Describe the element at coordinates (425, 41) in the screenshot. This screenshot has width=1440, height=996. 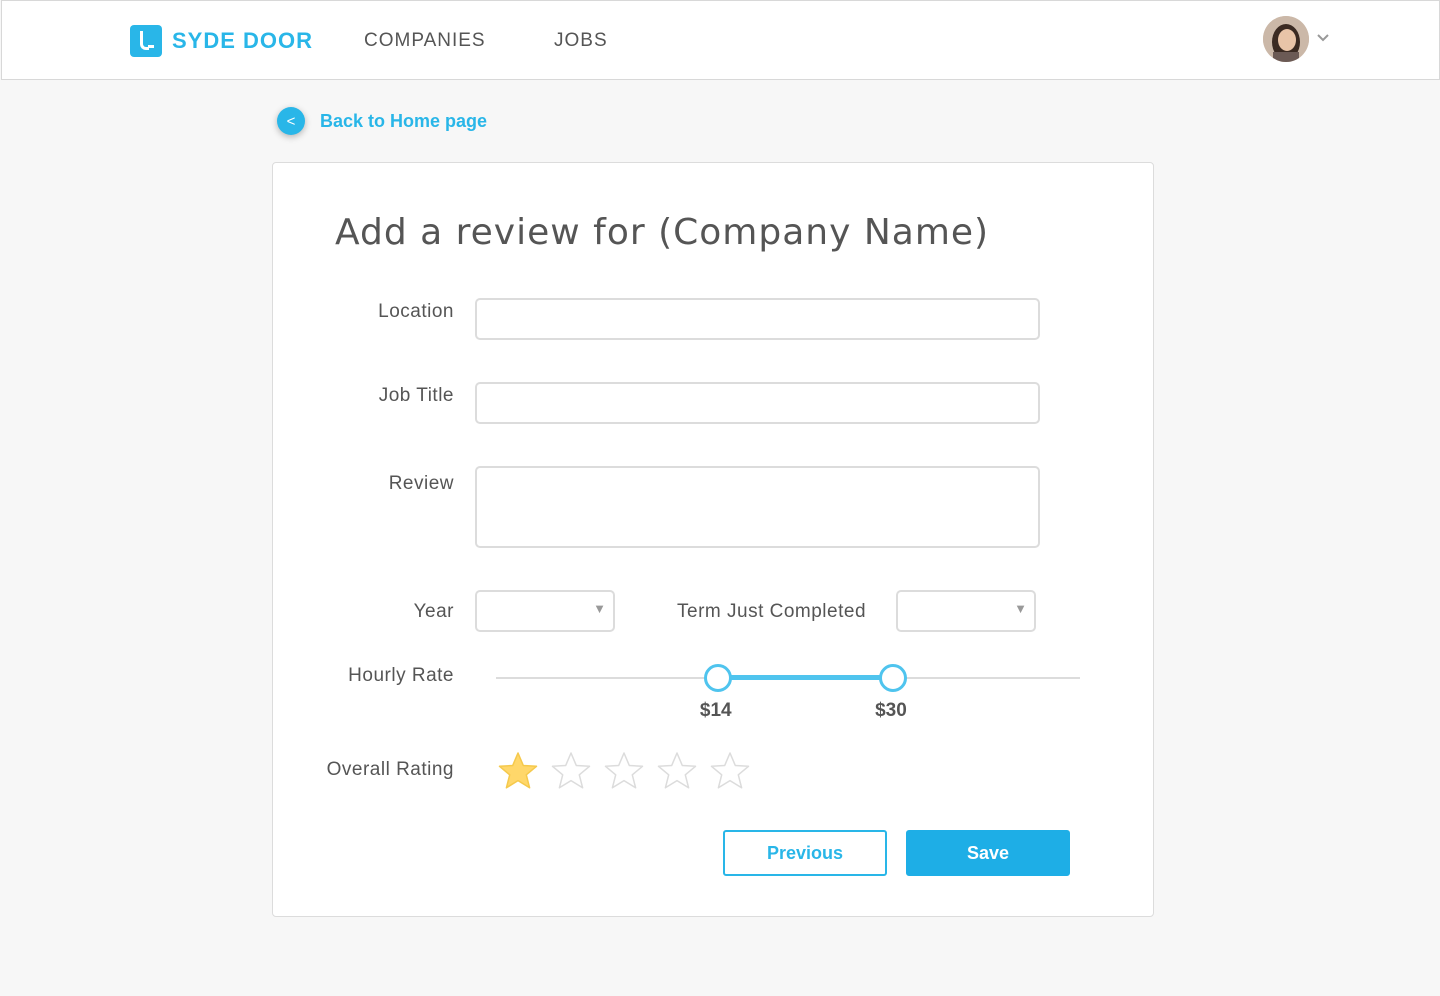
I see `nav-companies-link: COMPANIES` at that location.